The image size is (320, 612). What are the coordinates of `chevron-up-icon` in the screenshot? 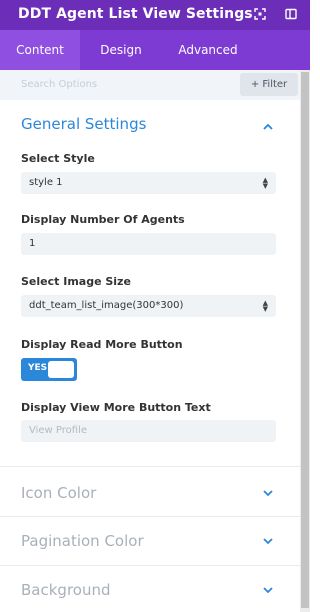 It's located at (268, 127).